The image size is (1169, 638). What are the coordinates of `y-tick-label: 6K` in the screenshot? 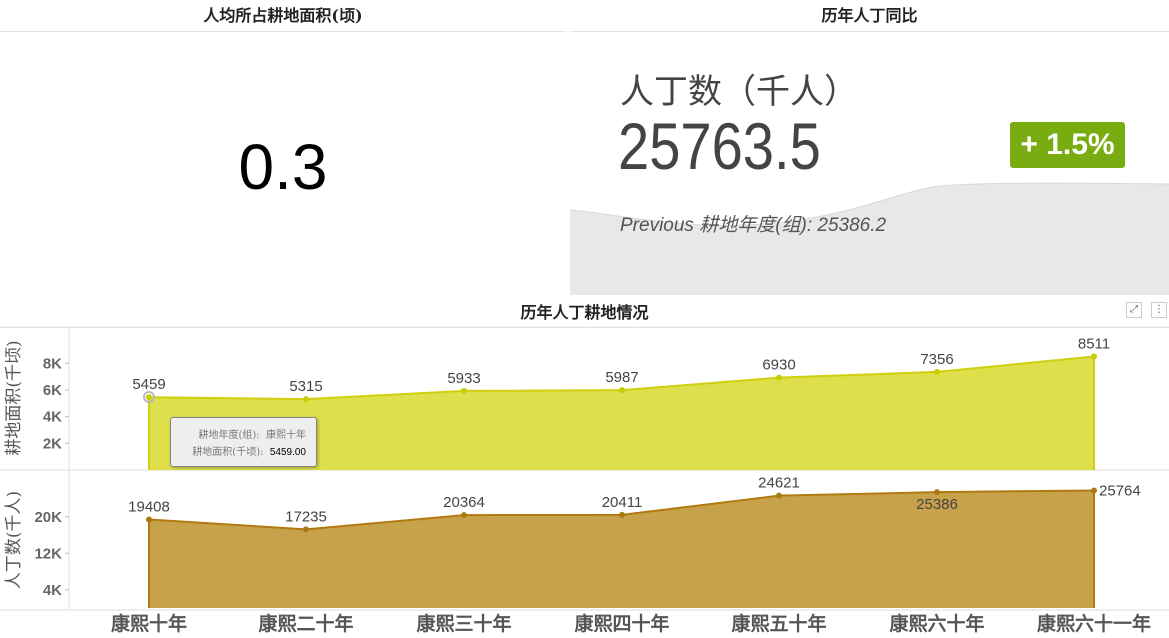 It's located at (52, 390).